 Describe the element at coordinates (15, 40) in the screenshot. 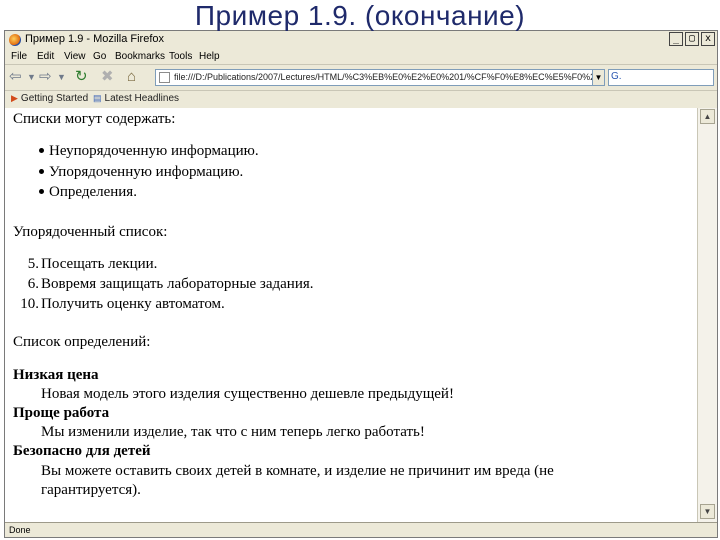

I see `firefox-icon` at that location.